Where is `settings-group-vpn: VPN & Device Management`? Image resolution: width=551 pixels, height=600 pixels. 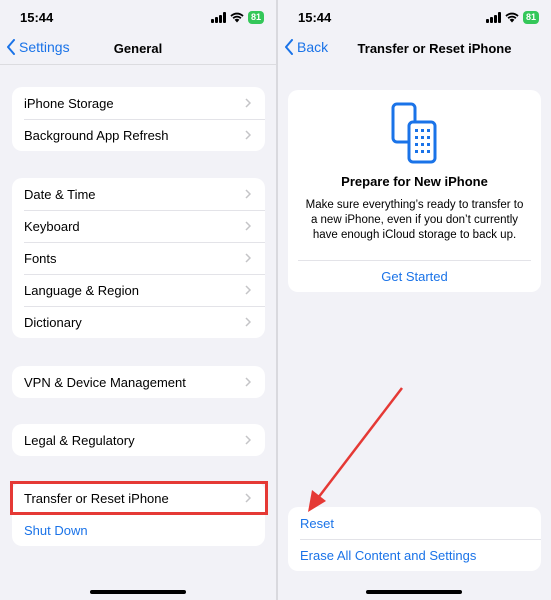 settings-group-vpn: VPN & Device Management is located at coordinates (138, 382).